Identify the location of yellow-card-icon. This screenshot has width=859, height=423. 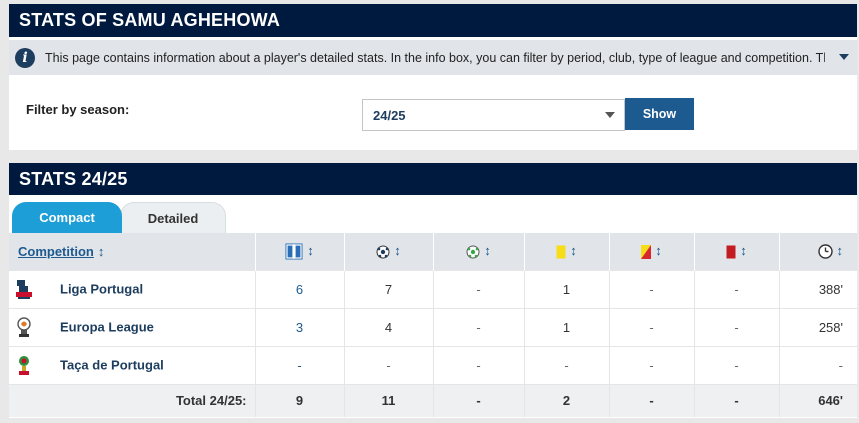
(561, 252).